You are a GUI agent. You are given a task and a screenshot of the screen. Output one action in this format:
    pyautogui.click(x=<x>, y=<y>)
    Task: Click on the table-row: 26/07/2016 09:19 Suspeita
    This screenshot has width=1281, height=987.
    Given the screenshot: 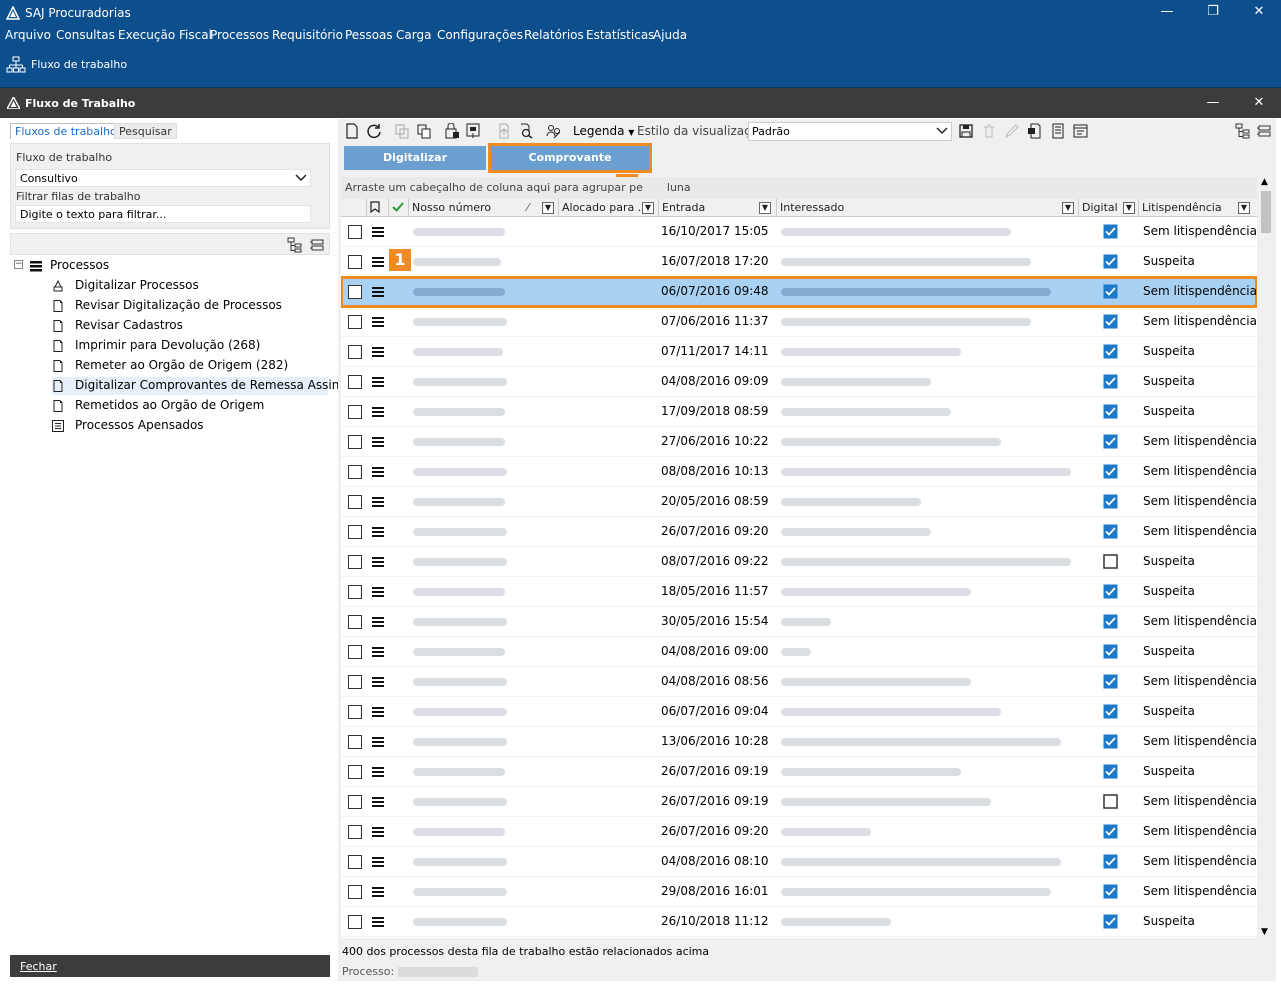 What is the action you would take?
    pyautogui.click(x=799, y=772)
    